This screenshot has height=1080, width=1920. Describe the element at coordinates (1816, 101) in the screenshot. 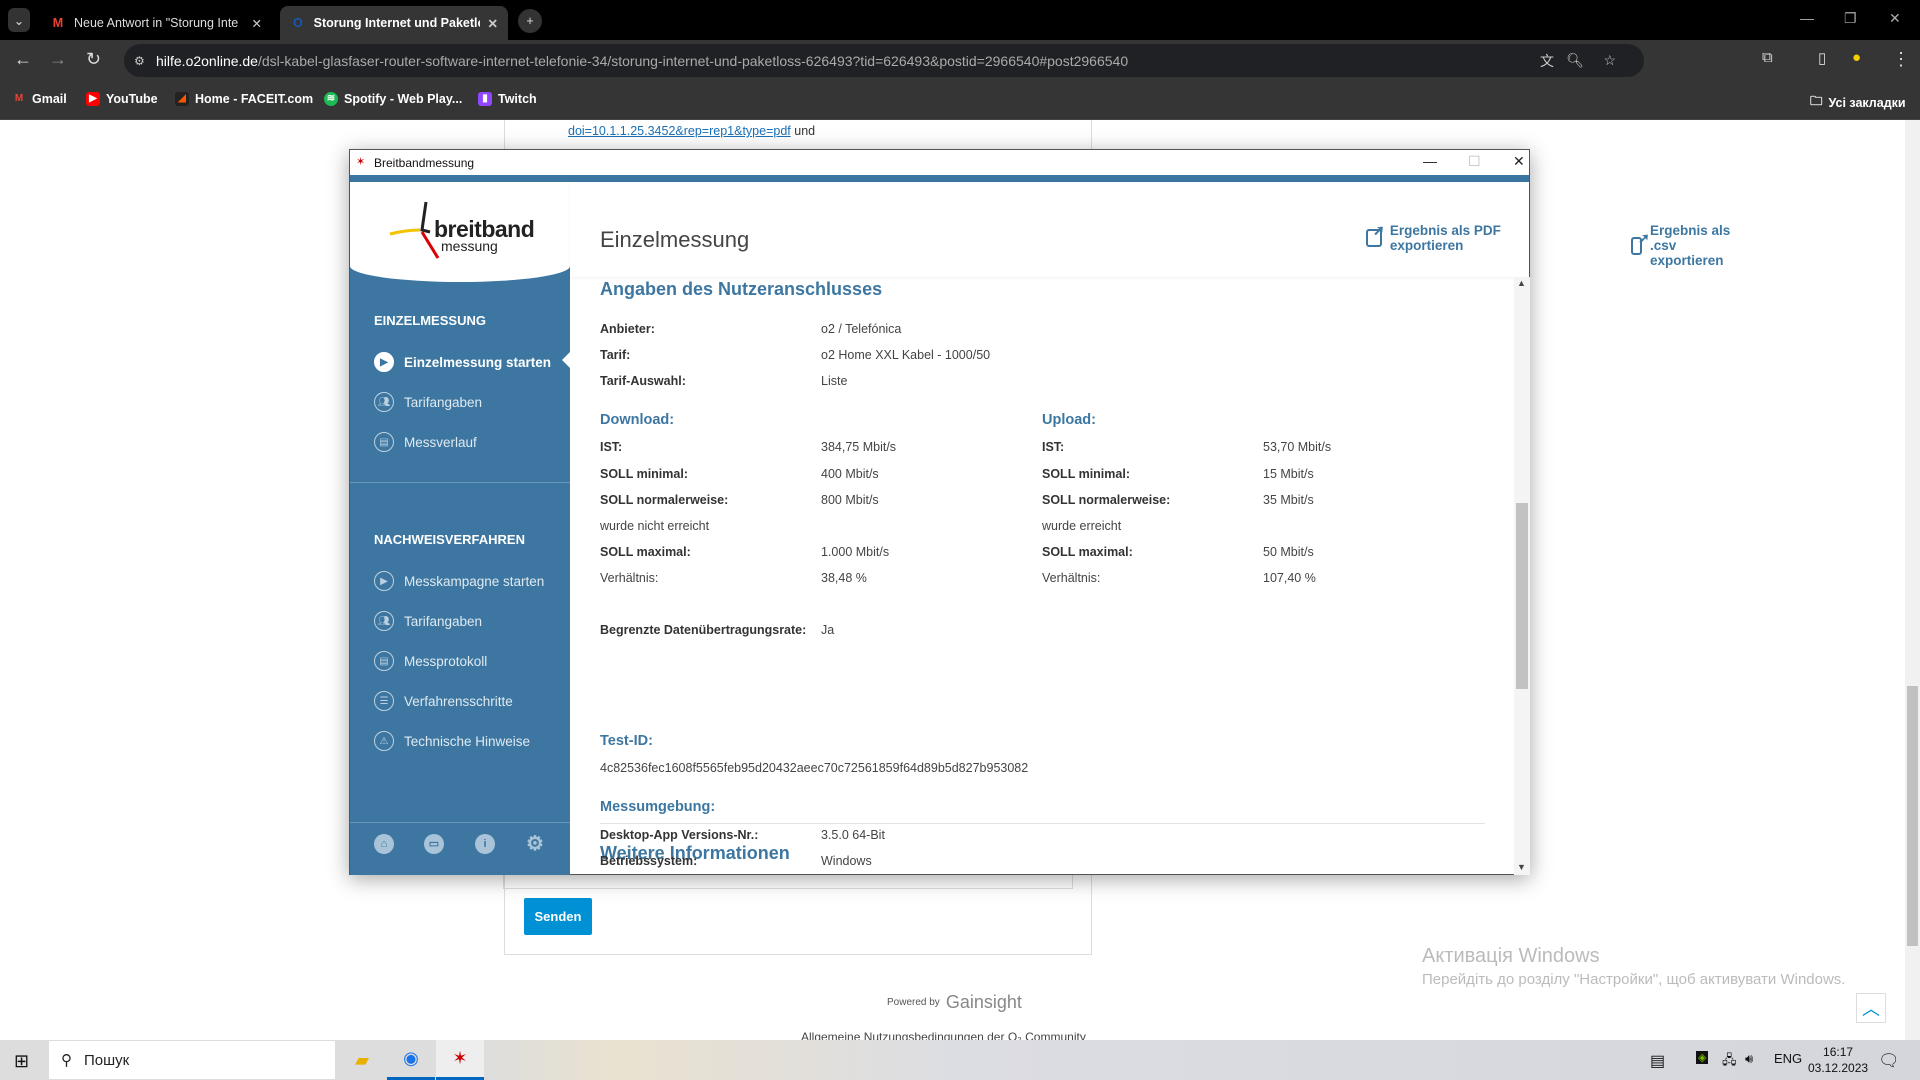

I see `folder-icon: 🗀` at that location.